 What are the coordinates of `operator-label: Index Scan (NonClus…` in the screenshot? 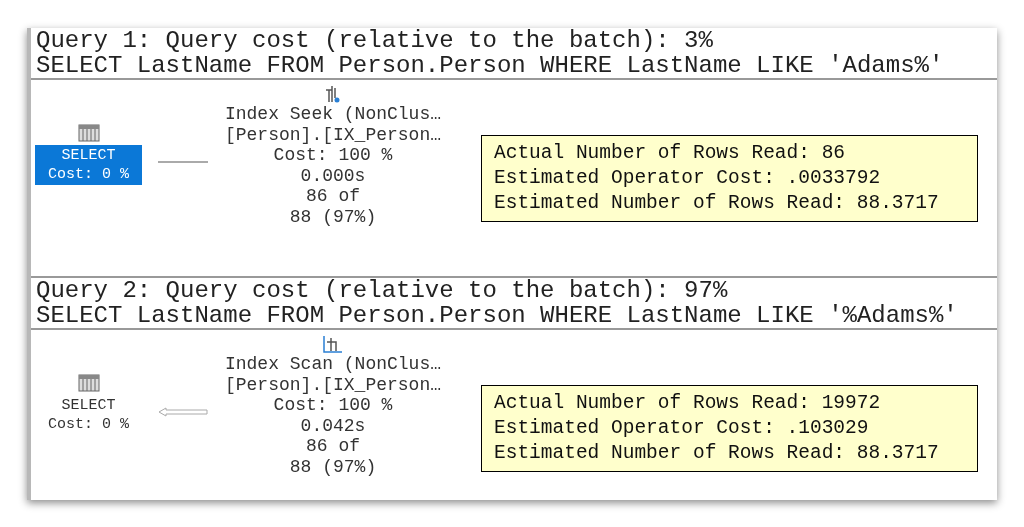 It's located at (332, 364).